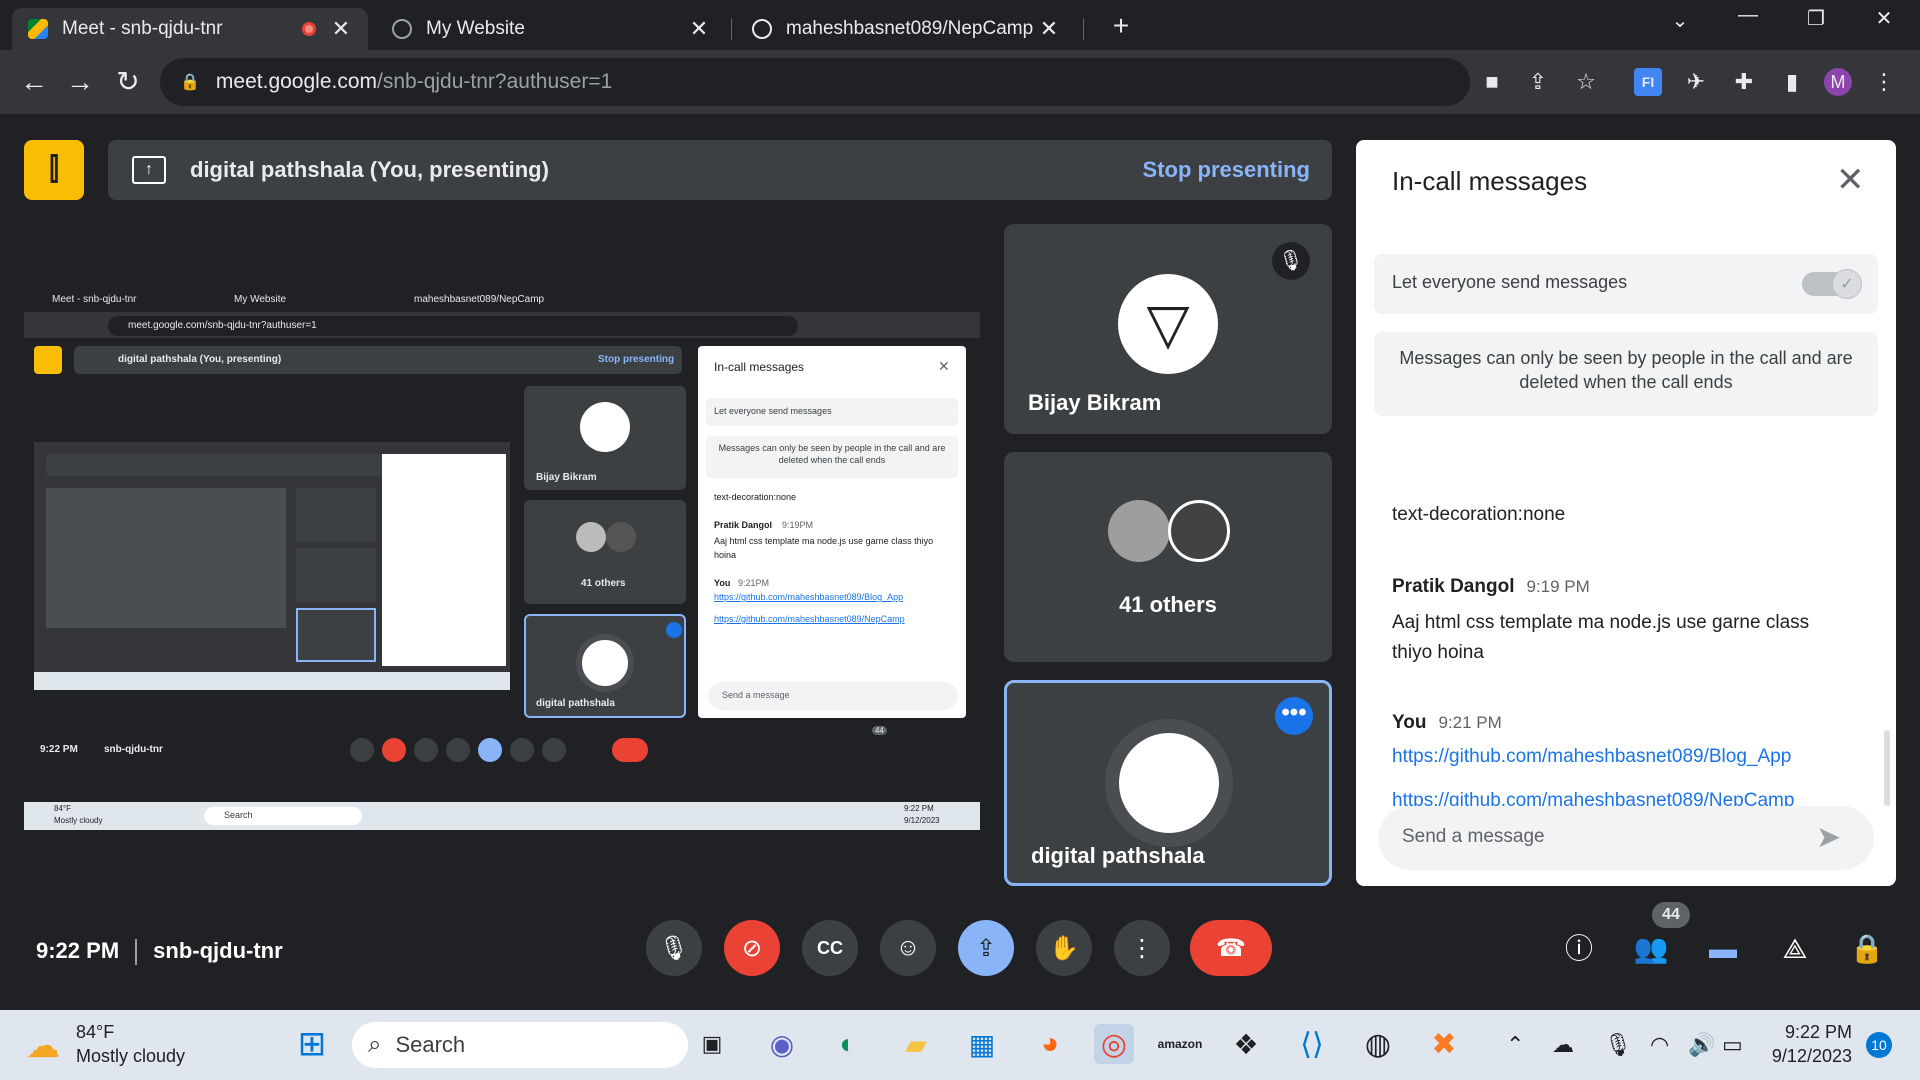 Image resolution: width=1920 pixels, height=1080 pixels. What do you see at coordinates (712, 1044) in the screenshot?
I see `task-view-icon: ▣` at bounding box center [712, 1044].